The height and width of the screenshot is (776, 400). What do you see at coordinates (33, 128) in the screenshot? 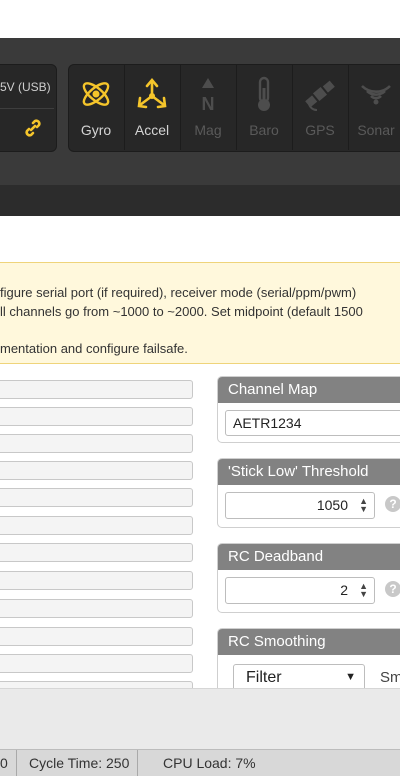
I see `link-icon` at bounding box center [33, 128].